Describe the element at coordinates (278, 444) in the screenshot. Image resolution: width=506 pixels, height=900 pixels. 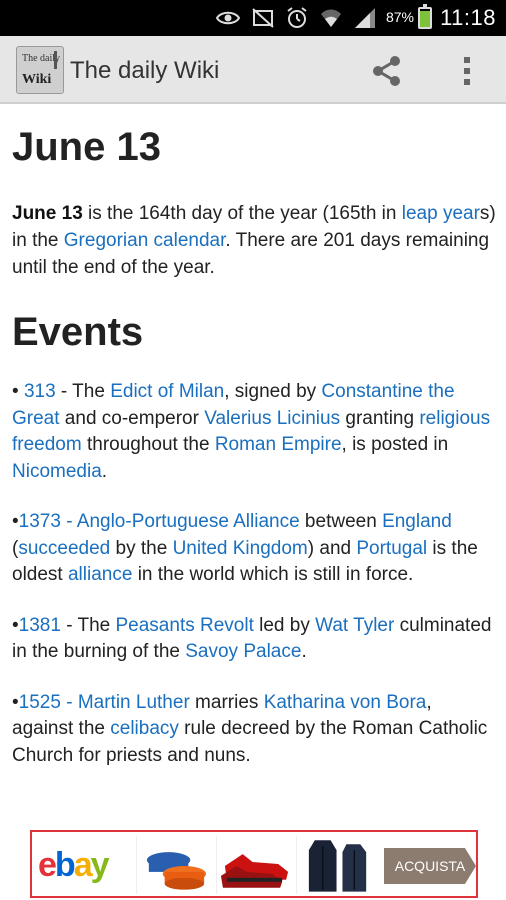
I see `link-roman-empire: Roman Empire` at that location.